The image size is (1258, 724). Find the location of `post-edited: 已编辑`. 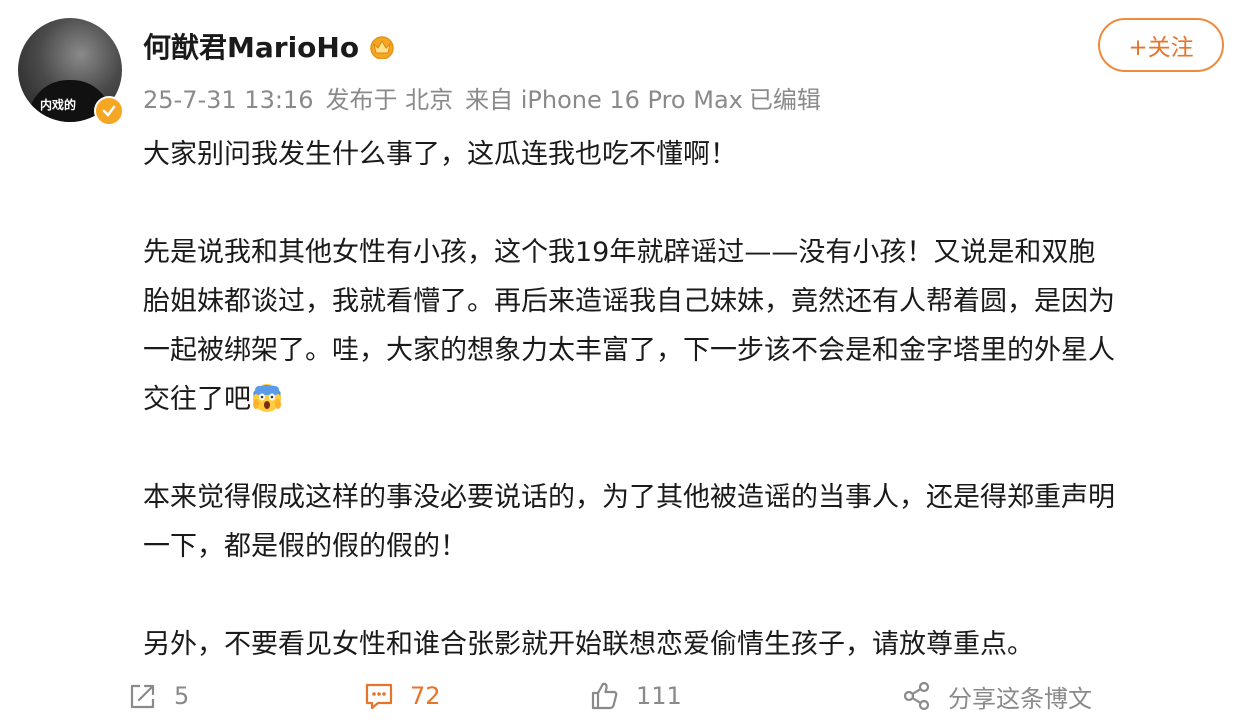

post-edited: 已编辑 is located at coordinates (785, 100).